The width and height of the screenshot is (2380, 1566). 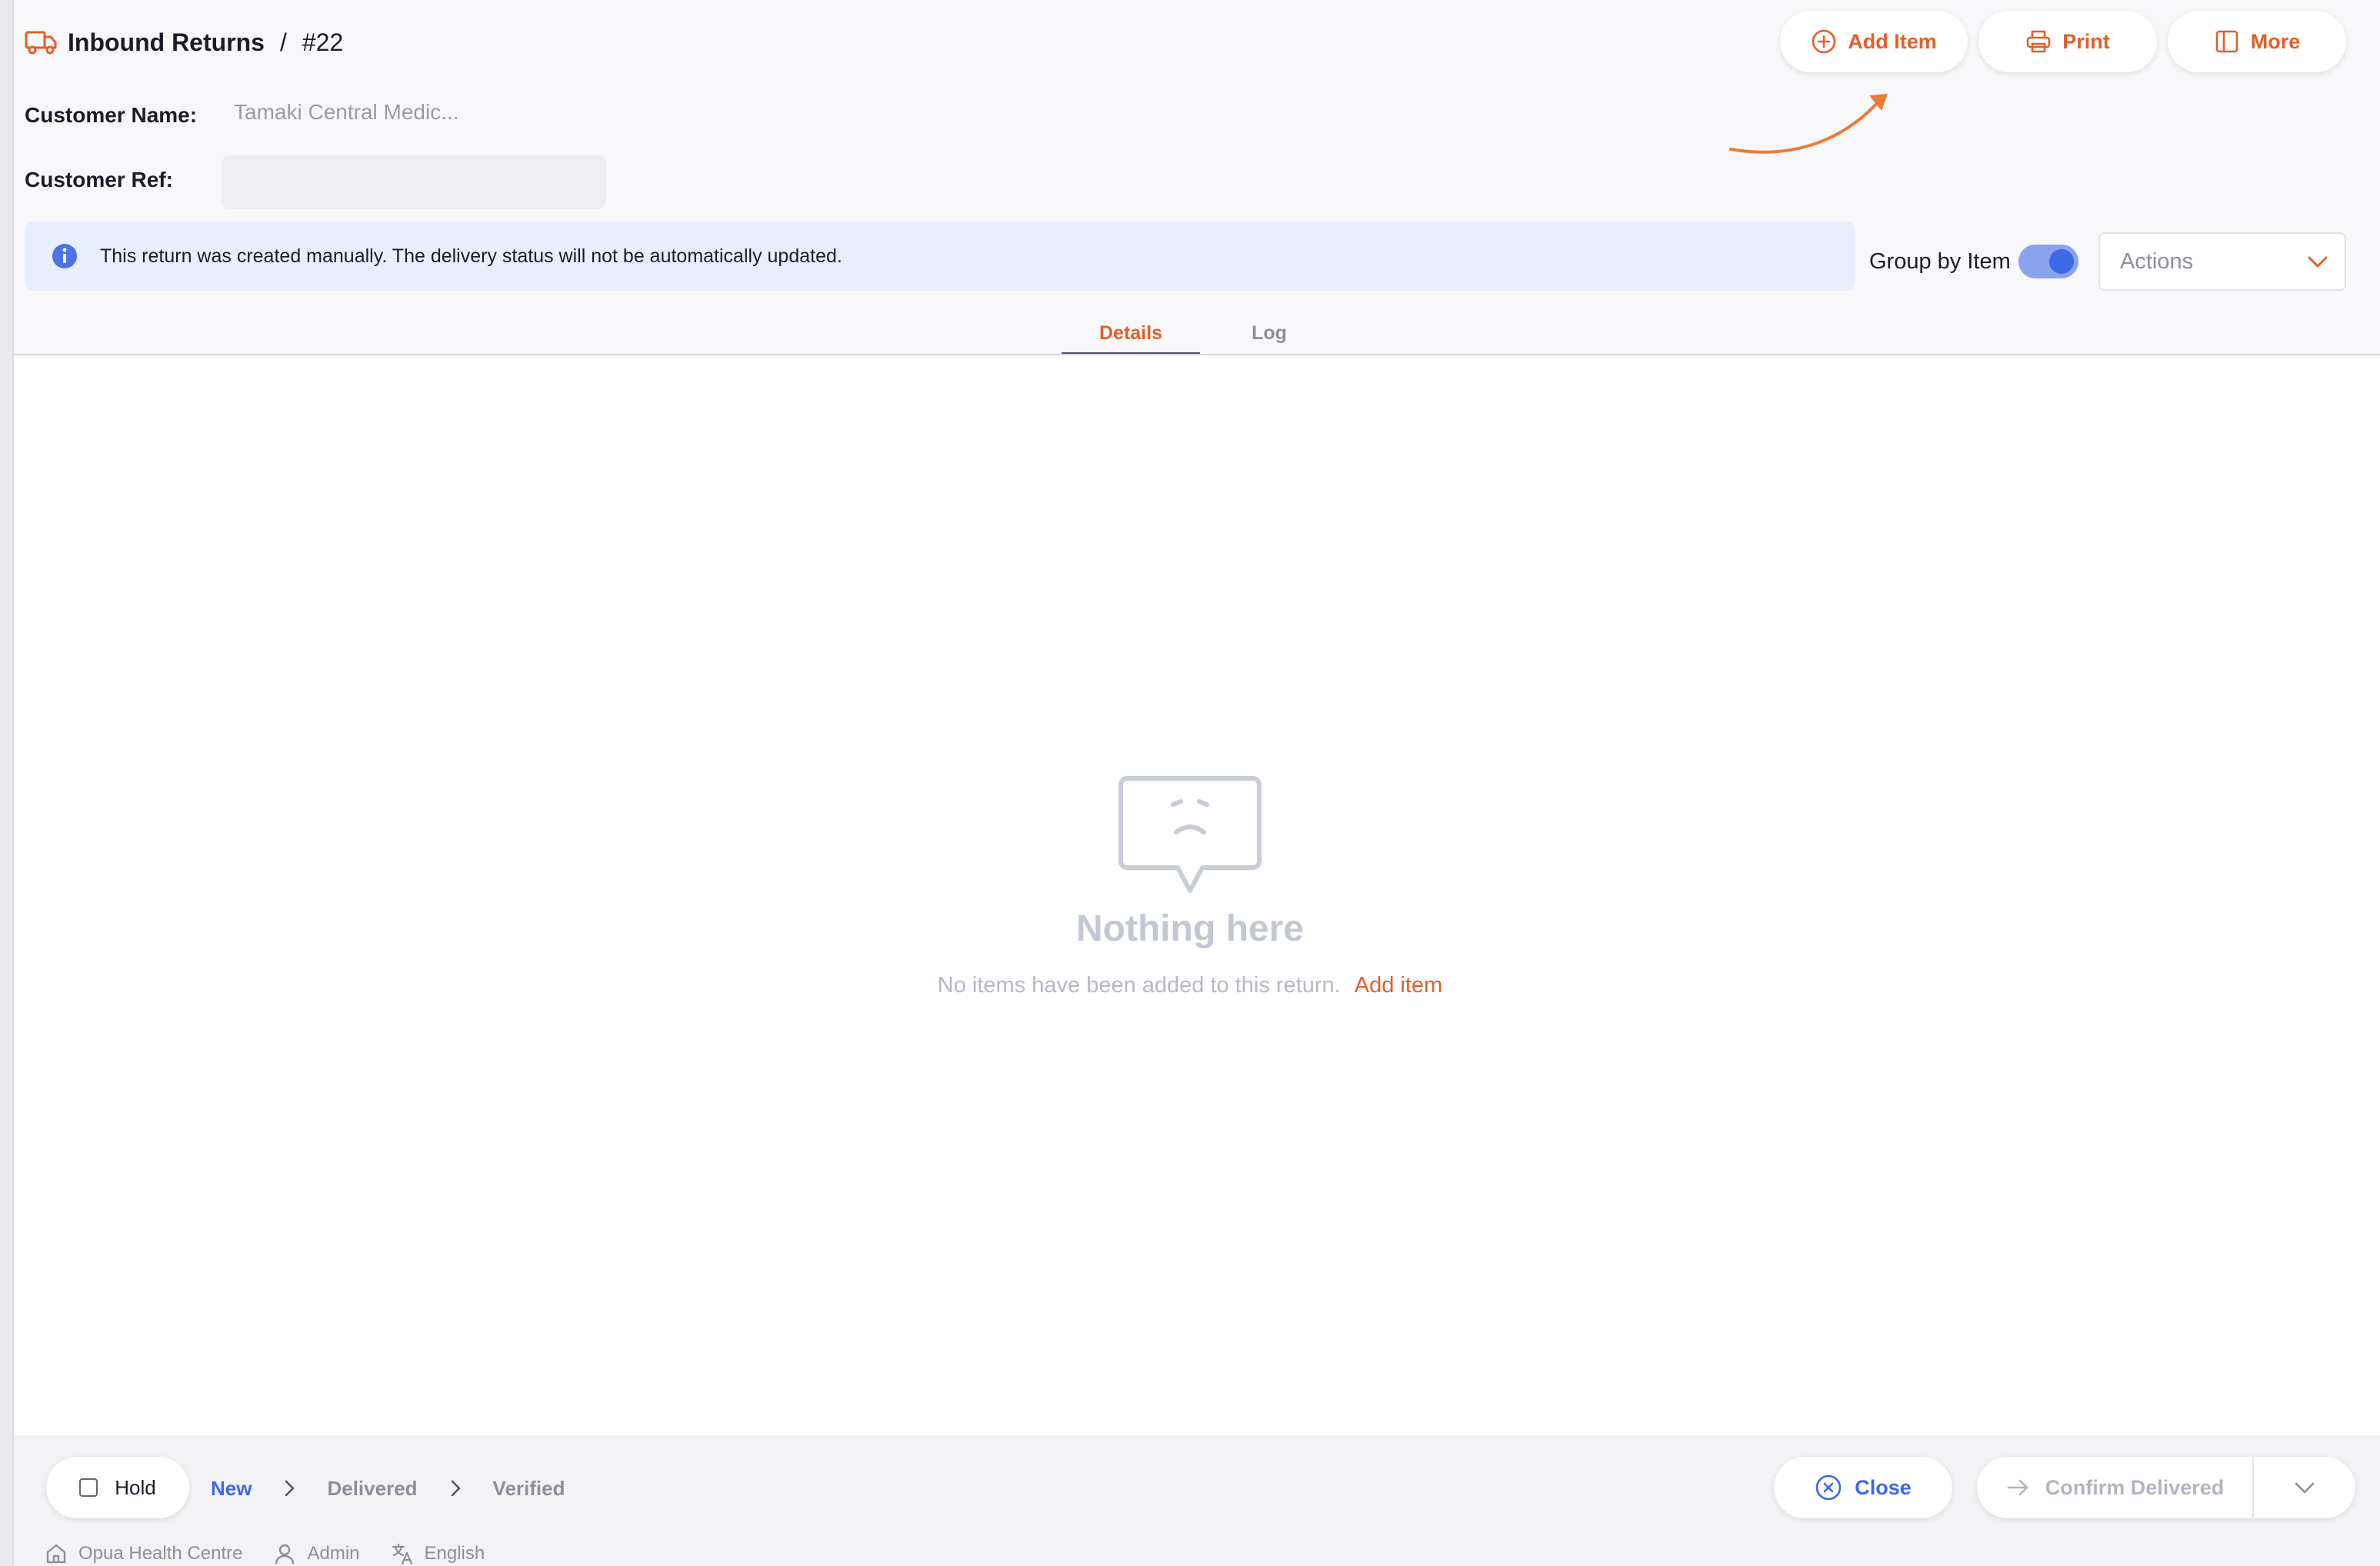 I want to click on confirm-options-dropdown, so click(x=2304, y=1487).